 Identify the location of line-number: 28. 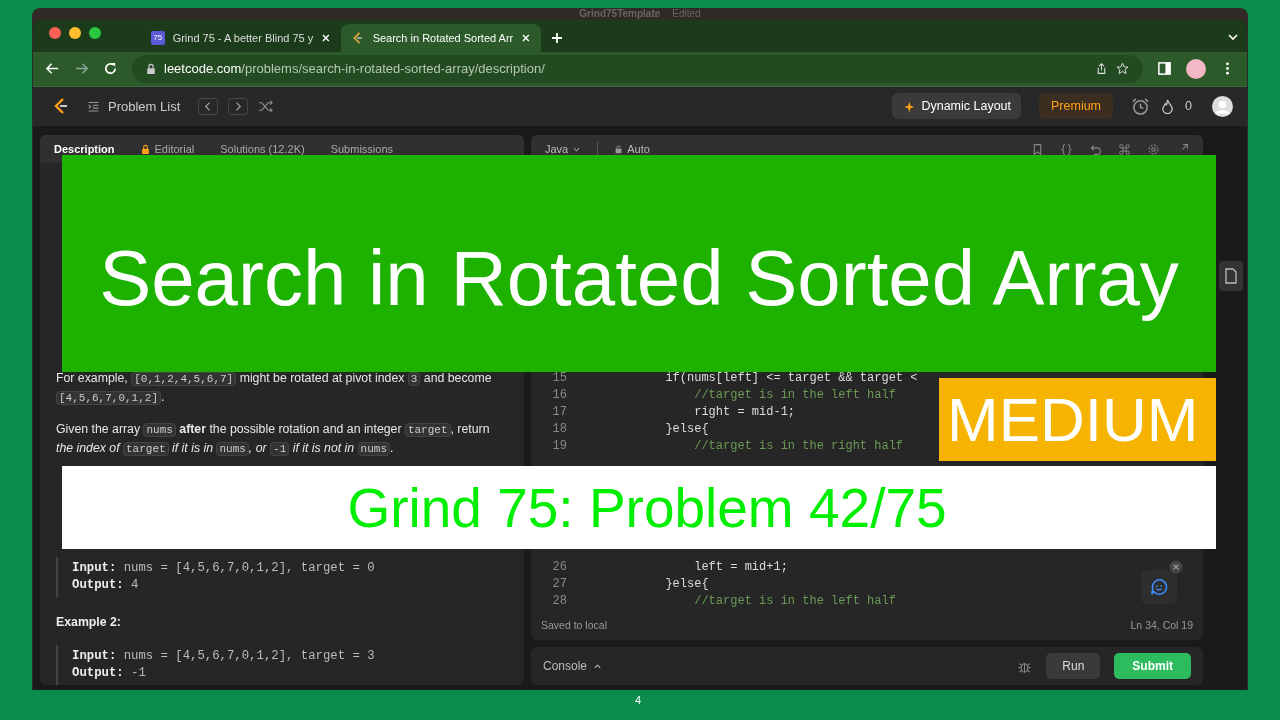
(559, 601).